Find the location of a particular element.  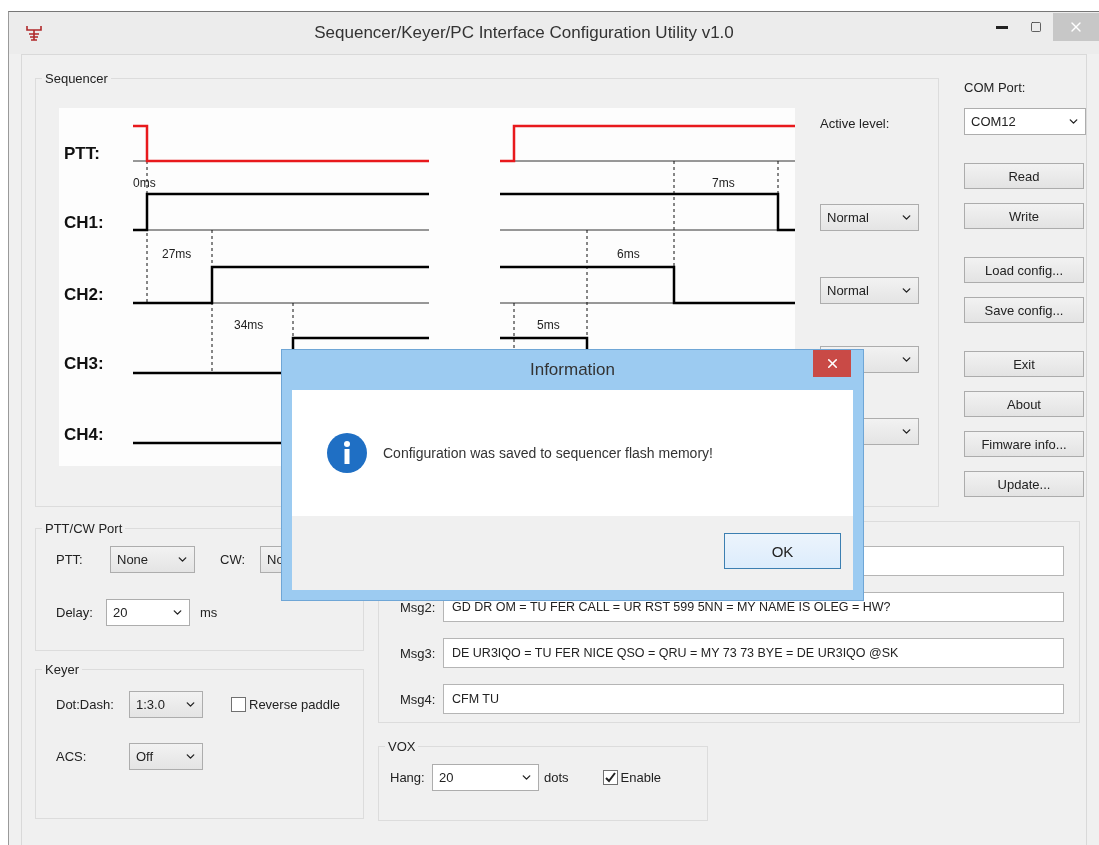

channel-label: CH3: is located at coordinates (84, 363).